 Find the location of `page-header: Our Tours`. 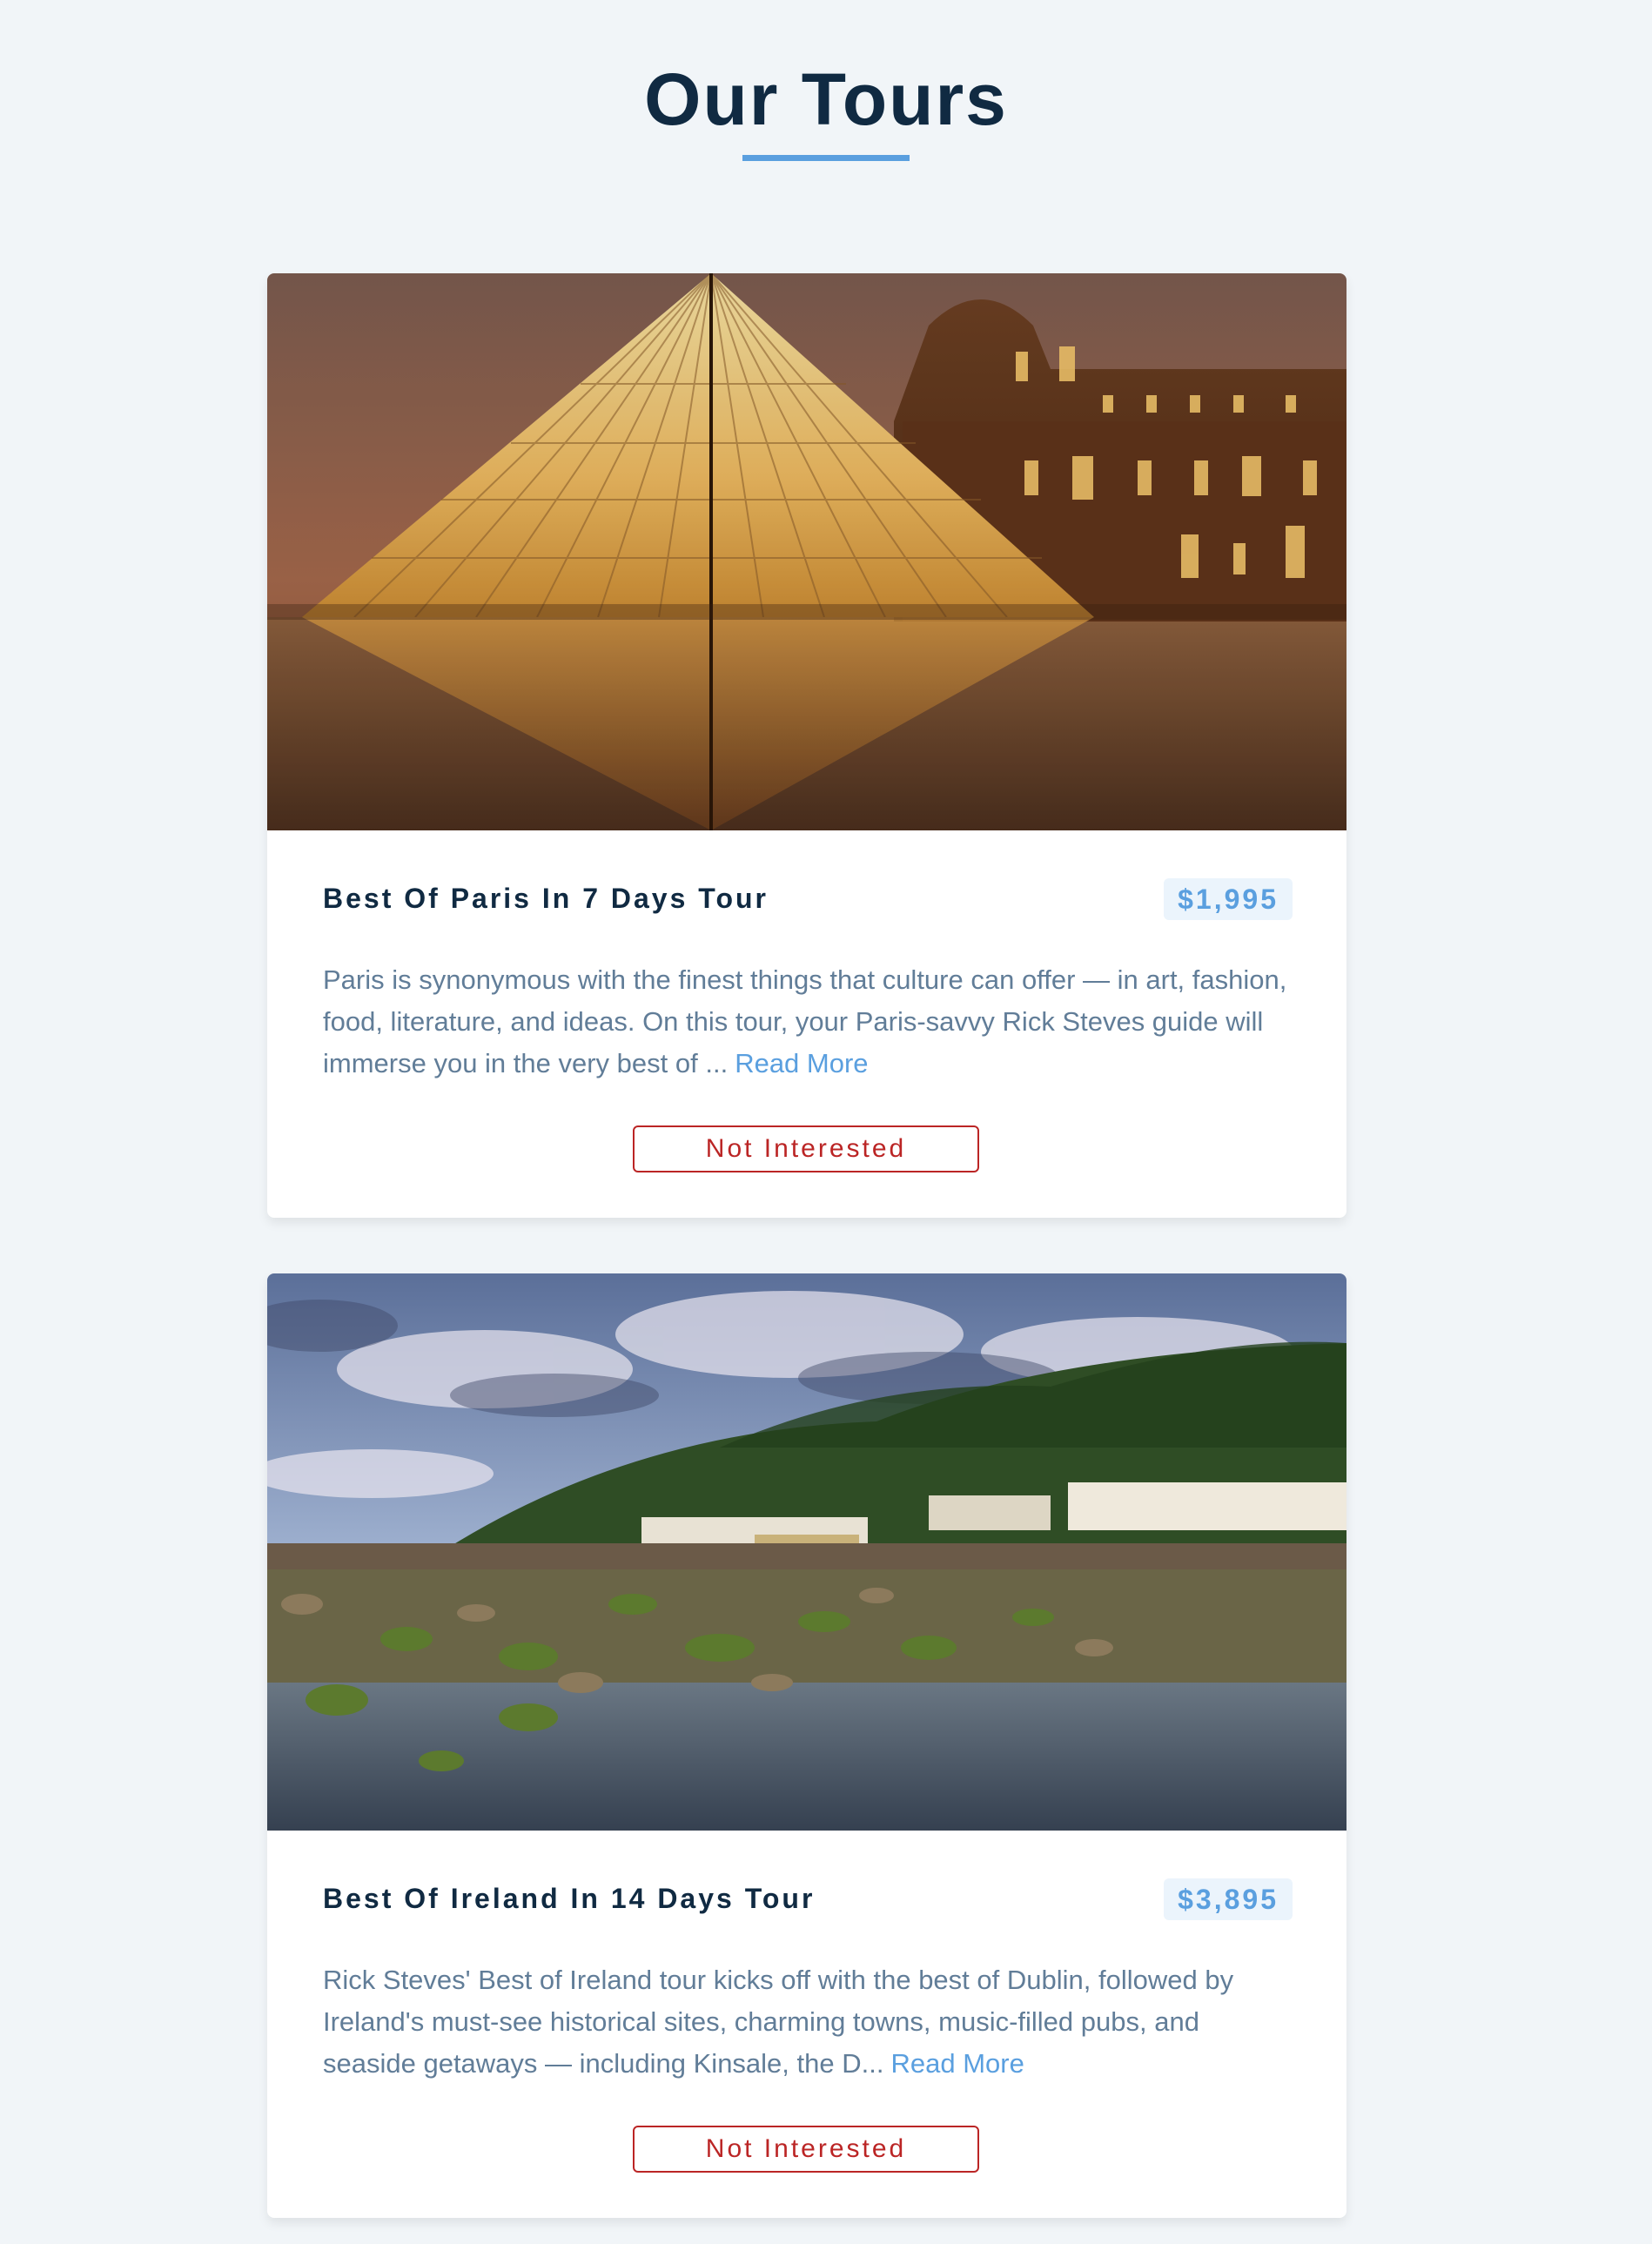

page-header: Our Tours is located at coordinates (826, 106).